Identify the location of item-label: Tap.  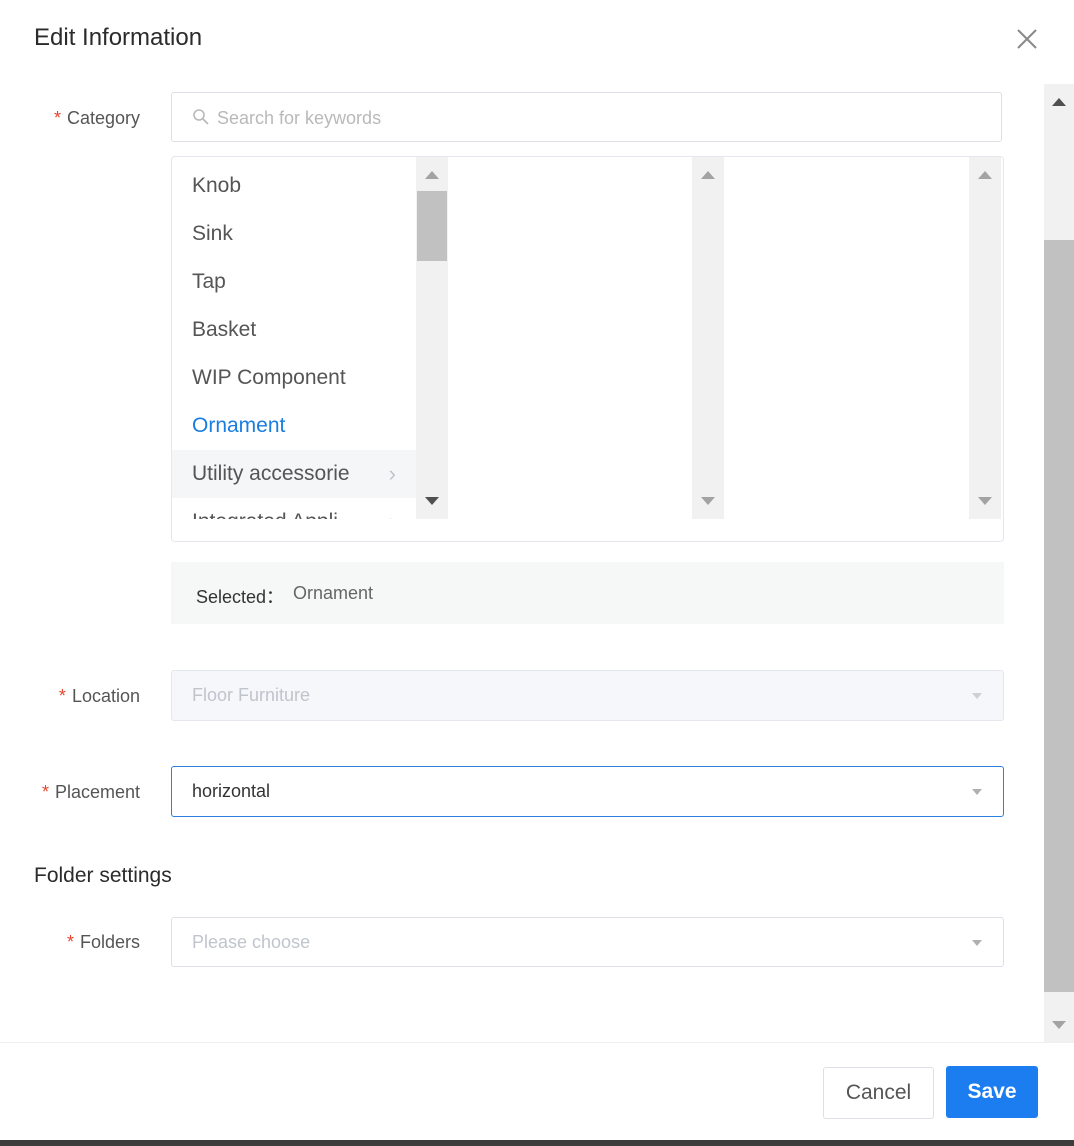
(209, 281).